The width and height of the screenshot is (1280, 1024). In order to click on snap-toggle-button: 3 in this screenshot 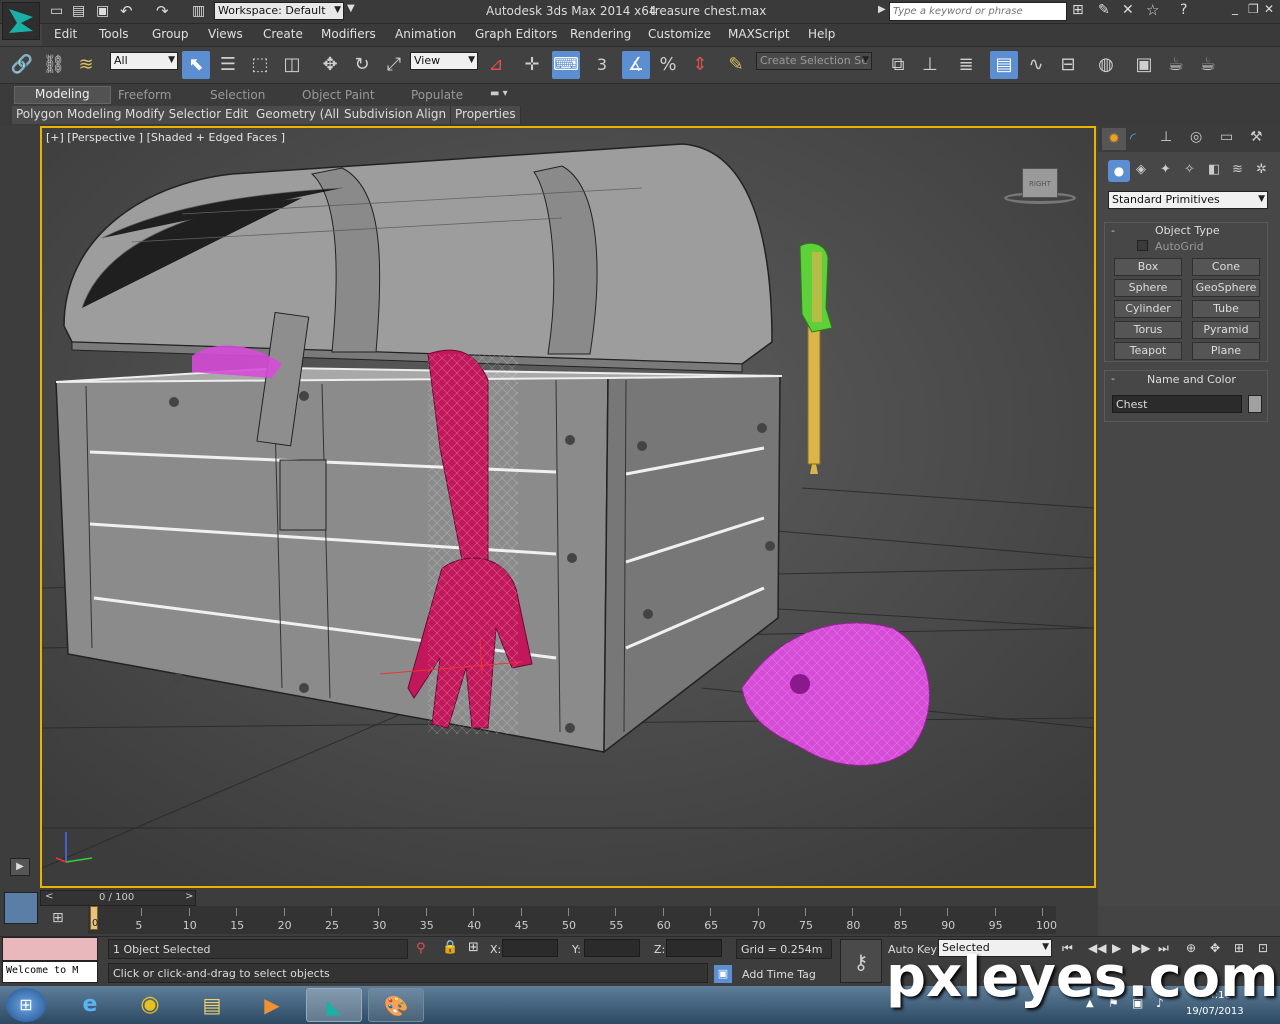, I will do `click(602, 65)`.